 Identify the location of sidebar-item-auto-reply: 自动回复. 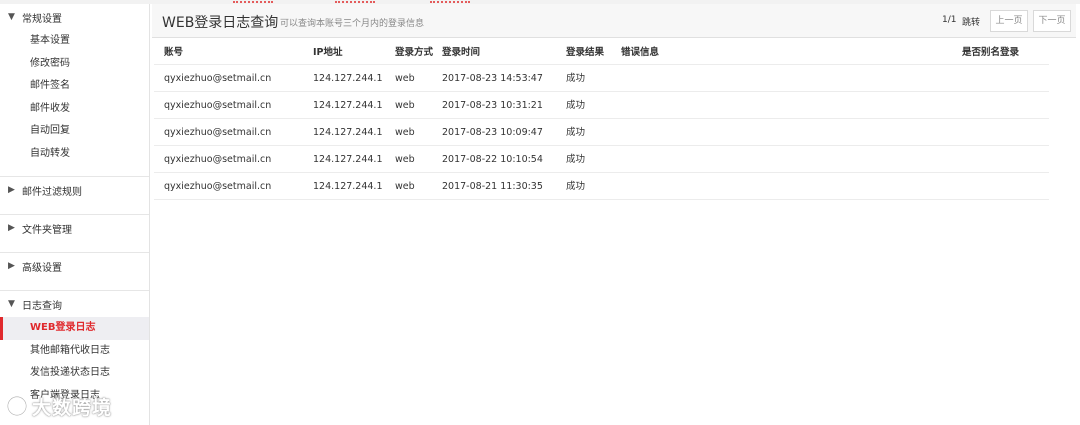
(74, 131).